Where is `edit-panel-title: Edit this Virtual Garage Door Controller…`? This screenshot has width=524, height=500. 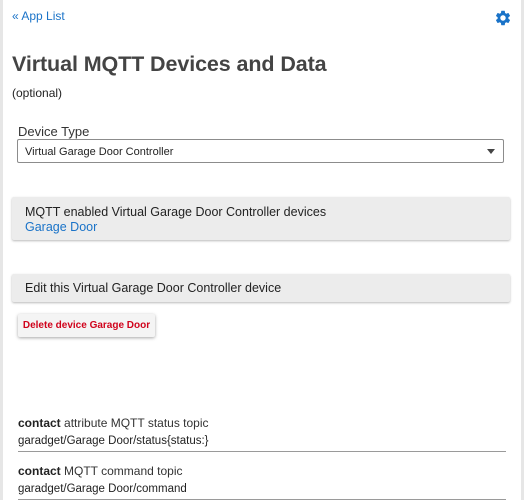
edit-panel-title: Edit this Virtual Garage Door Controller… is located at coordinates (153, 288).